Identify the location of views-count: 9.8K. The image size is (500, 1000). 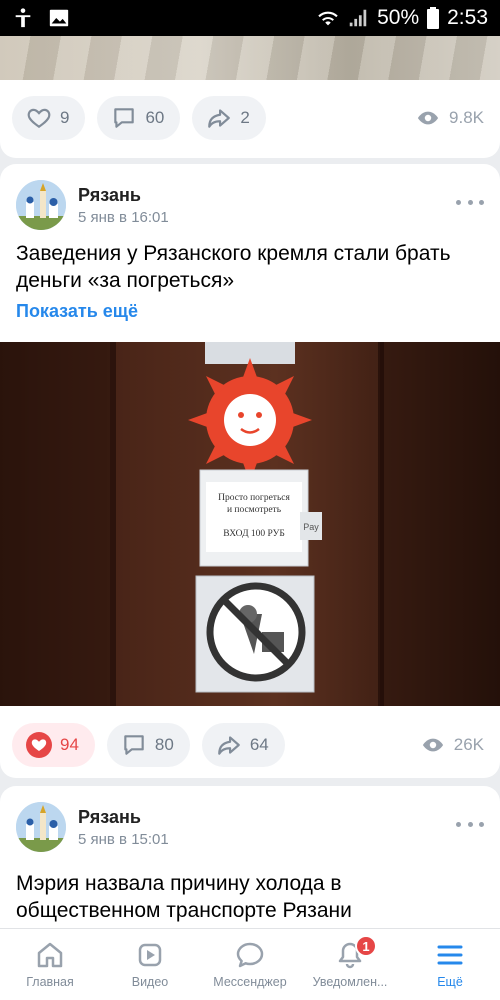
(466, 117).